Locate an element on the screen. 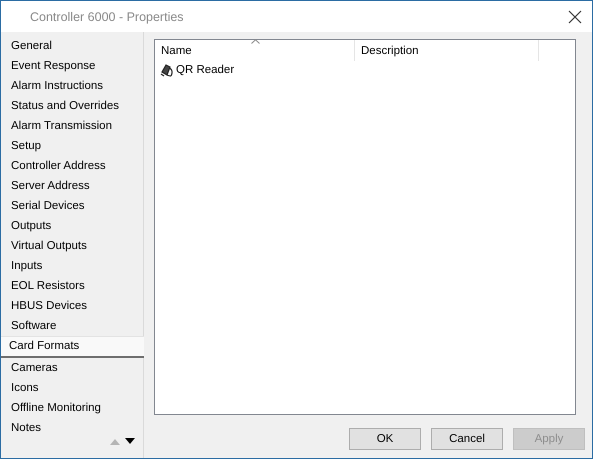  sidebar-item: Setup is located at coordinates (72, 146).